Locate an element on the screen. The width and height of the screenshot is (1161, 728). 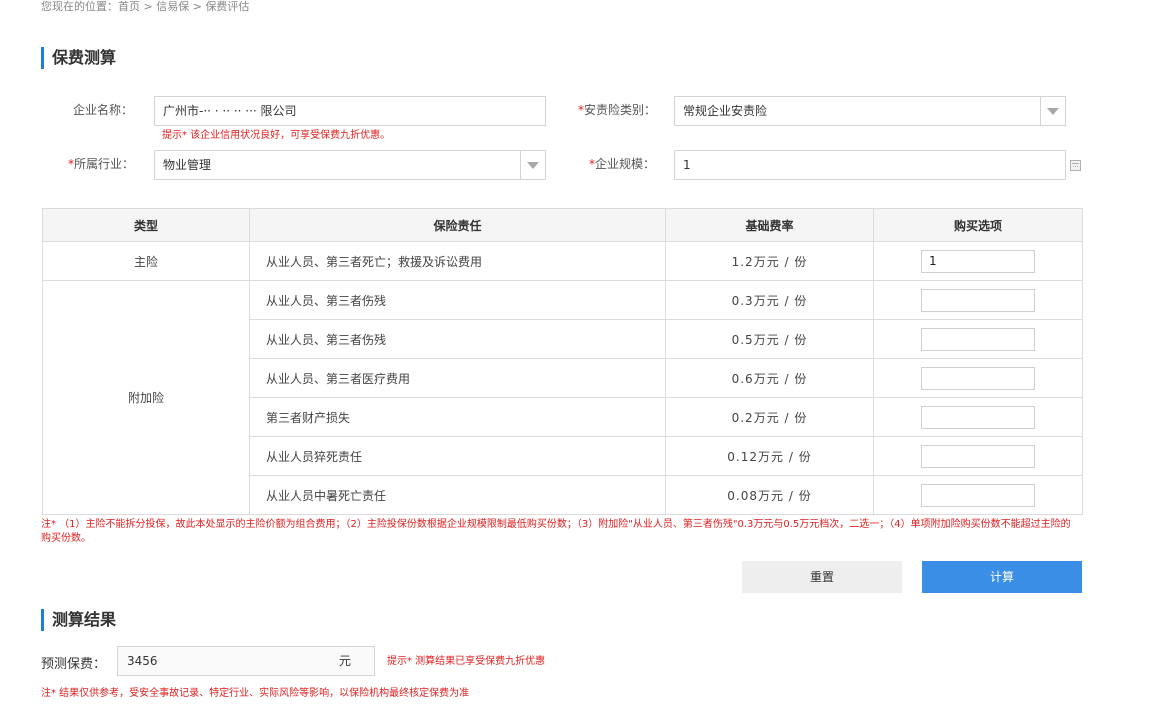
industry-select: 物业管理 is located at coordinates (350, 165).